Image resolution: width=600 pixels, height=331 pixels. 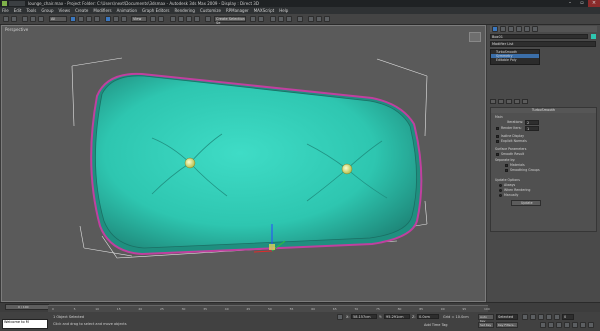 What do you see at coordinates (527, 29) in the screenshot?
I see `display-tab-icon` at bounding box center [527, 29].